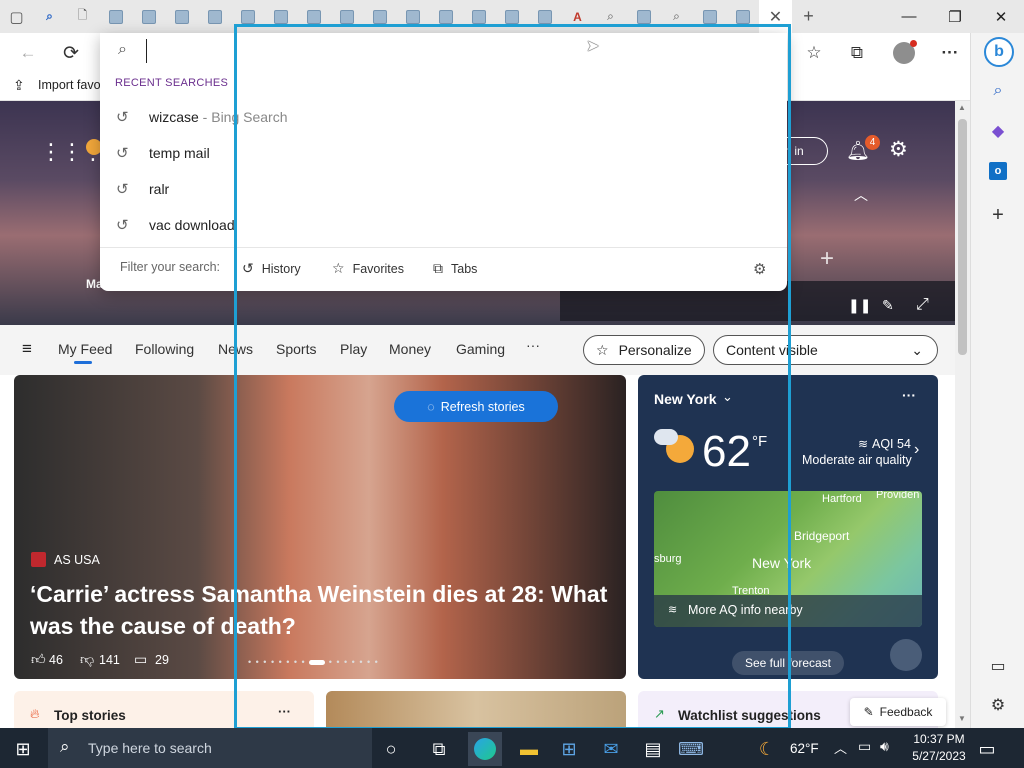 The height and width of the screenshot is (768, 1024). What do you see at coordinates (987, 749) in the screenshot?
I see `notifications-icon: ▭` at bounding box center [987, 749].